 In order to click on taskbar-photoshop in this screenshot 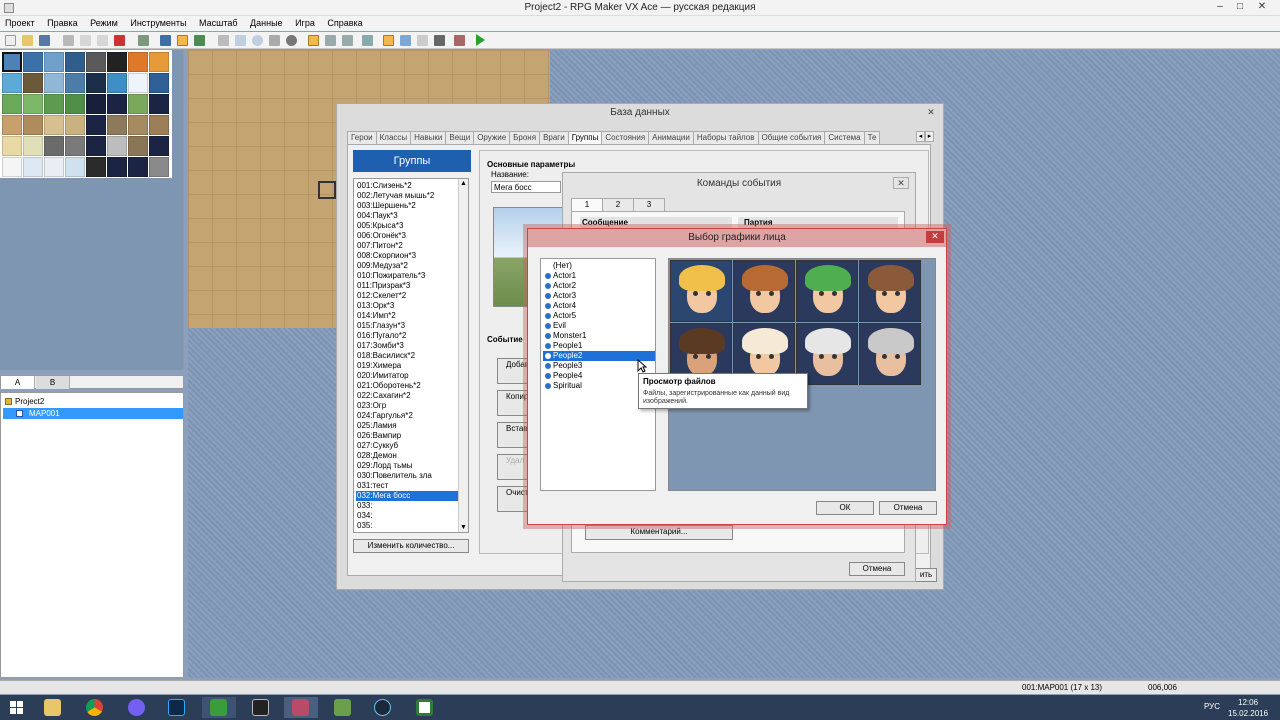, I will do `click(177, 707)`.